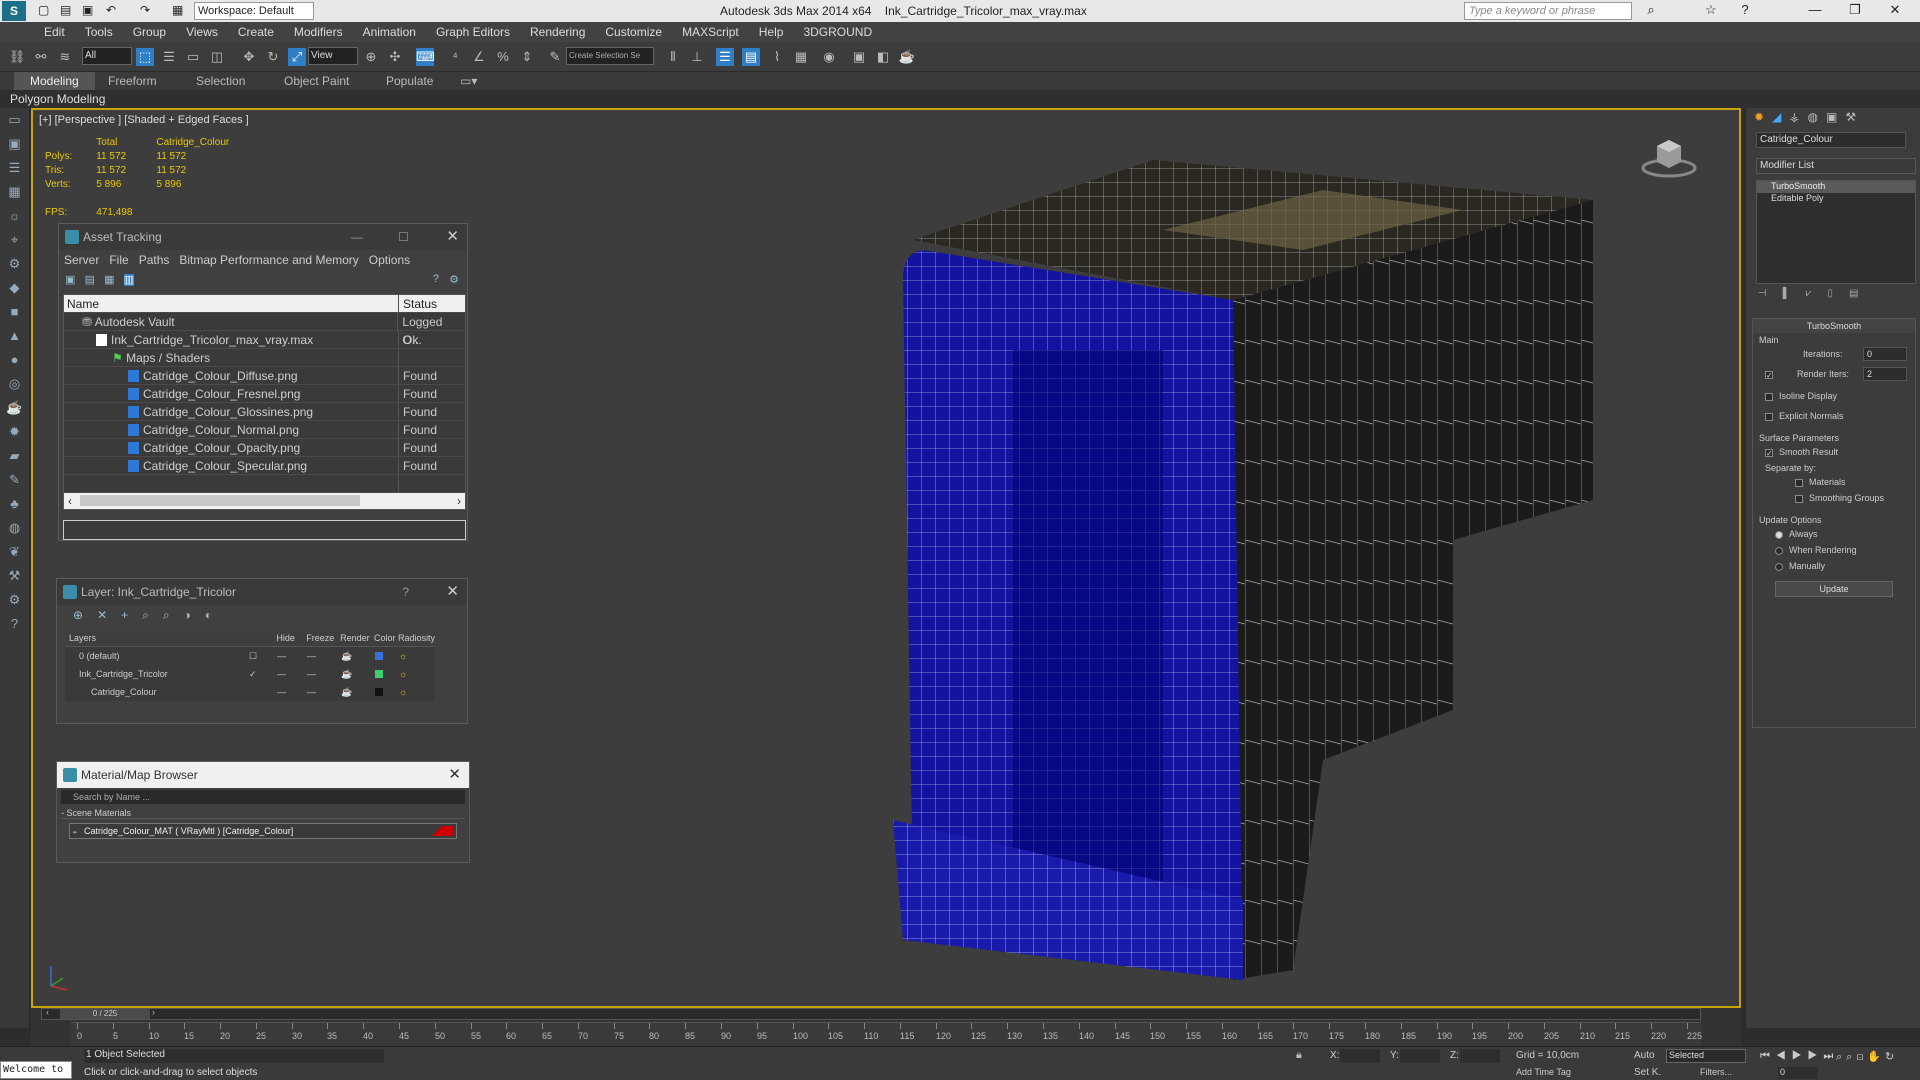  I want to click on align-icon: ⊥, so click(697, 57).